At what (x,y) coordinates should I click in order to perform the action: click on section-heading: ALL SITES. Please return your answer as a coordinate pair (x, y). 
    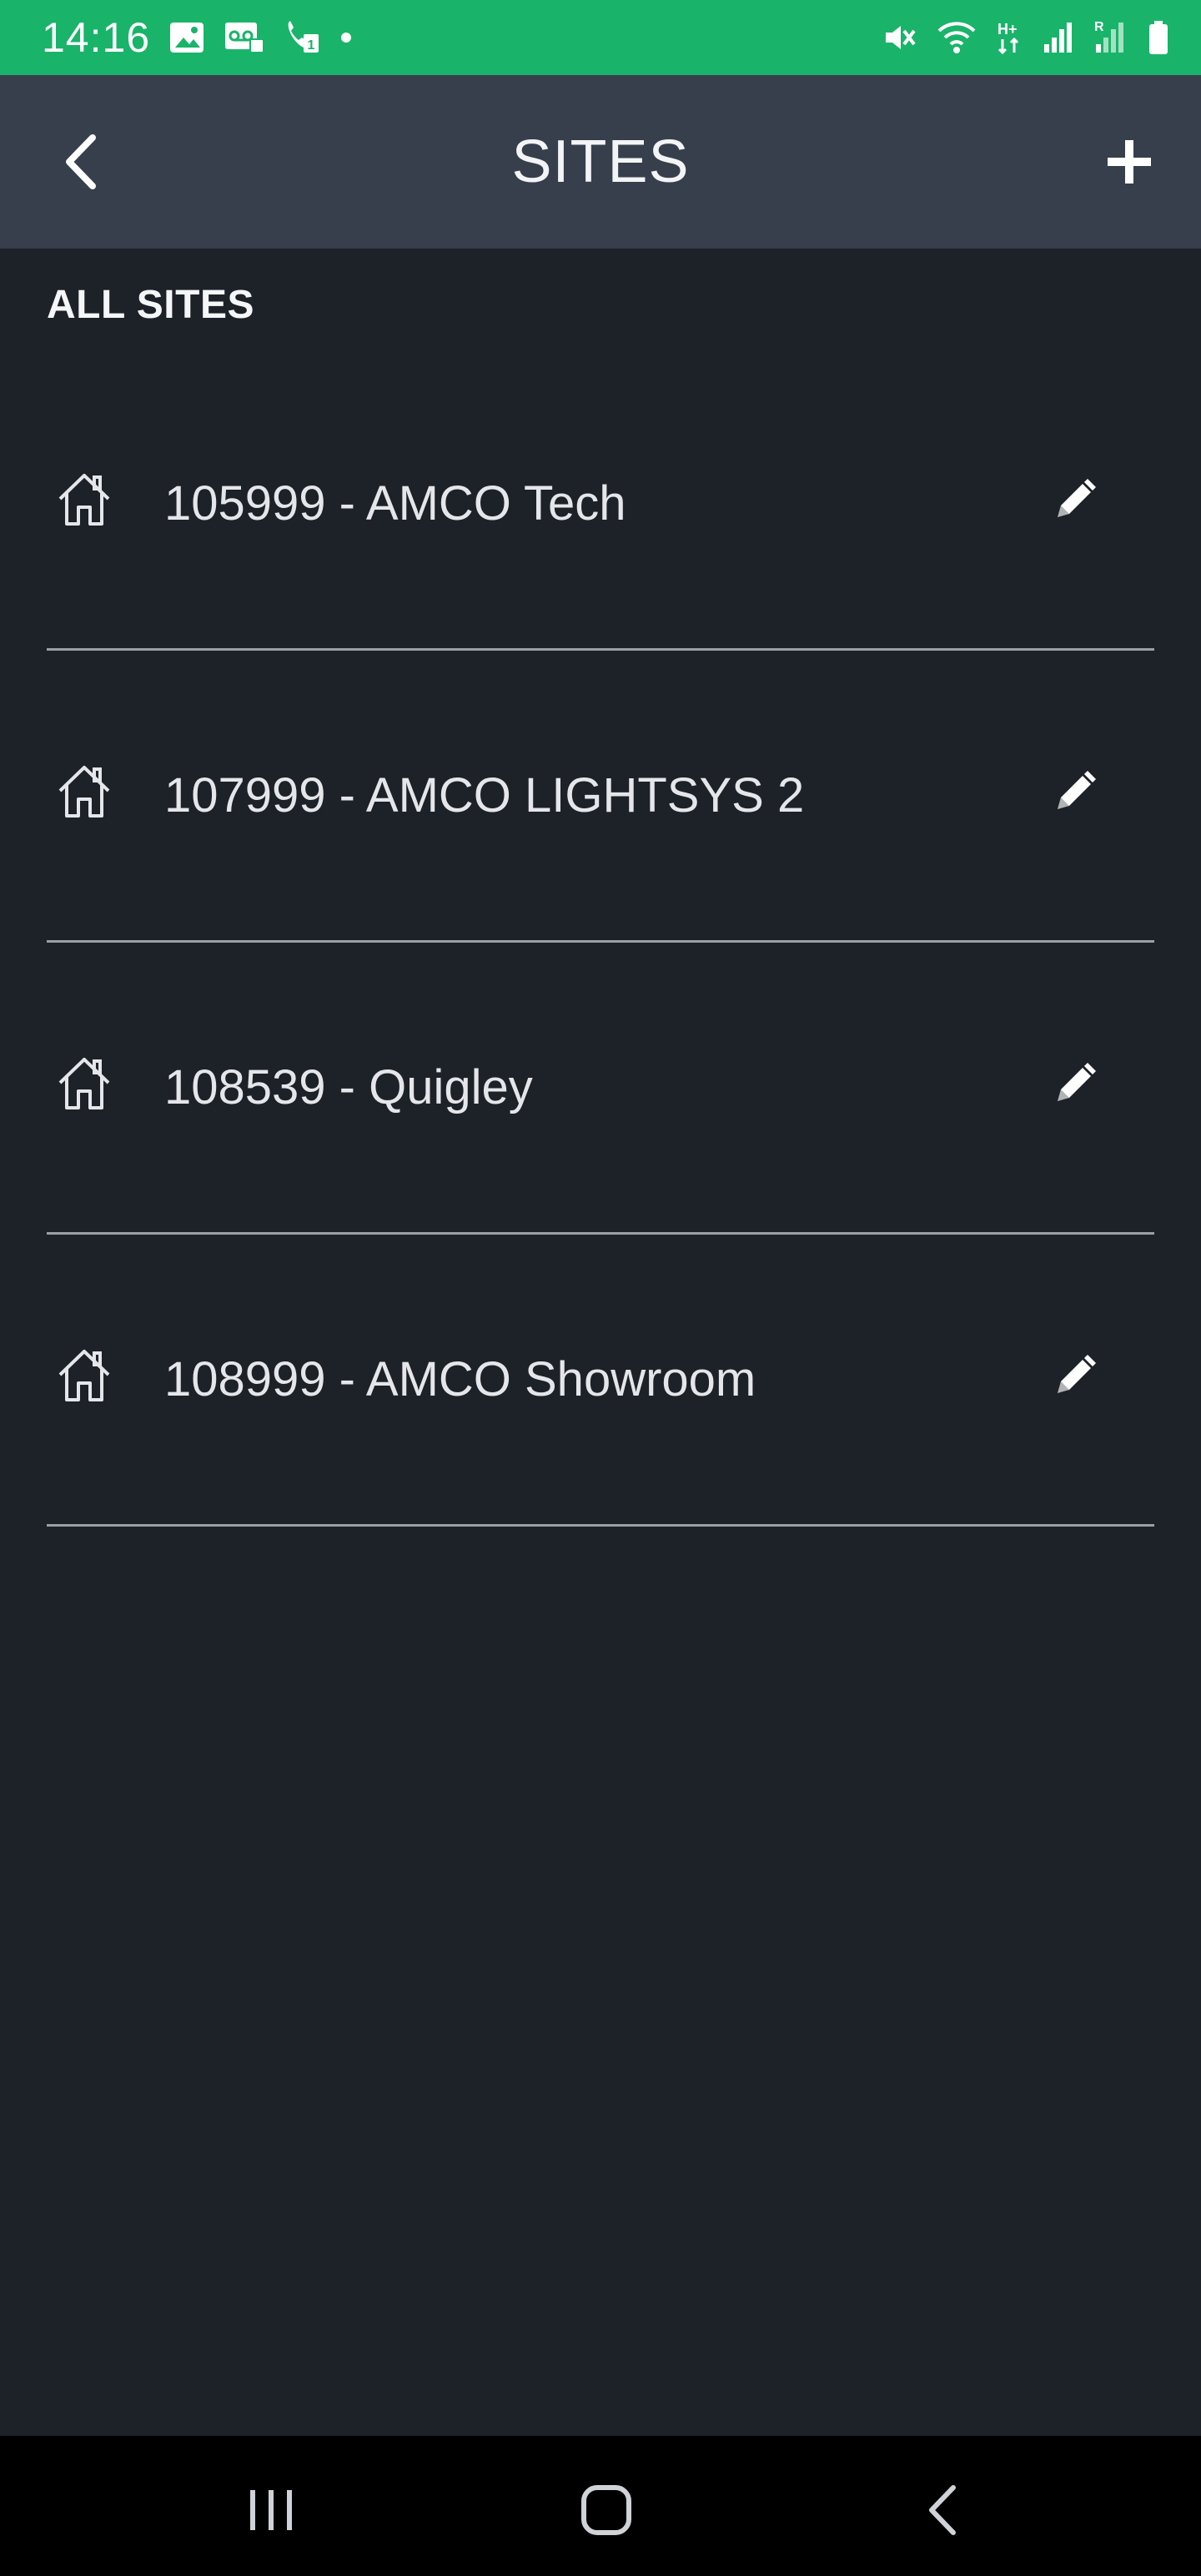
    Looking at the image, I should click on (151, 305).